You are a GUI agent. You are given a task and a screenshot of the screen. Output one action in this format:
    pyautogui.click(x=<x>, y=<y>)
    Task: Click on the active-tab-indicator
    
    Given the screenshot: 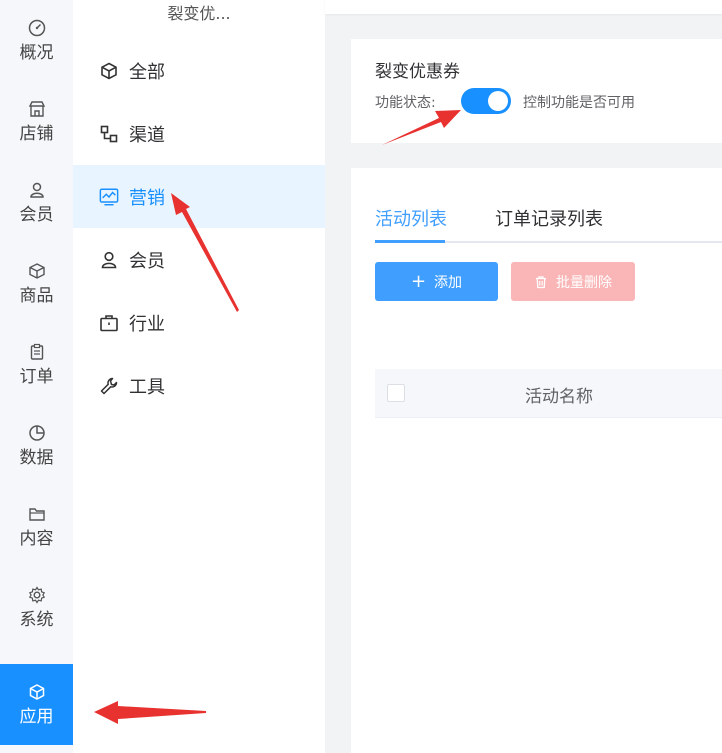 What is the action you would take?
    pyautogui.click(x=410, y=241)
    